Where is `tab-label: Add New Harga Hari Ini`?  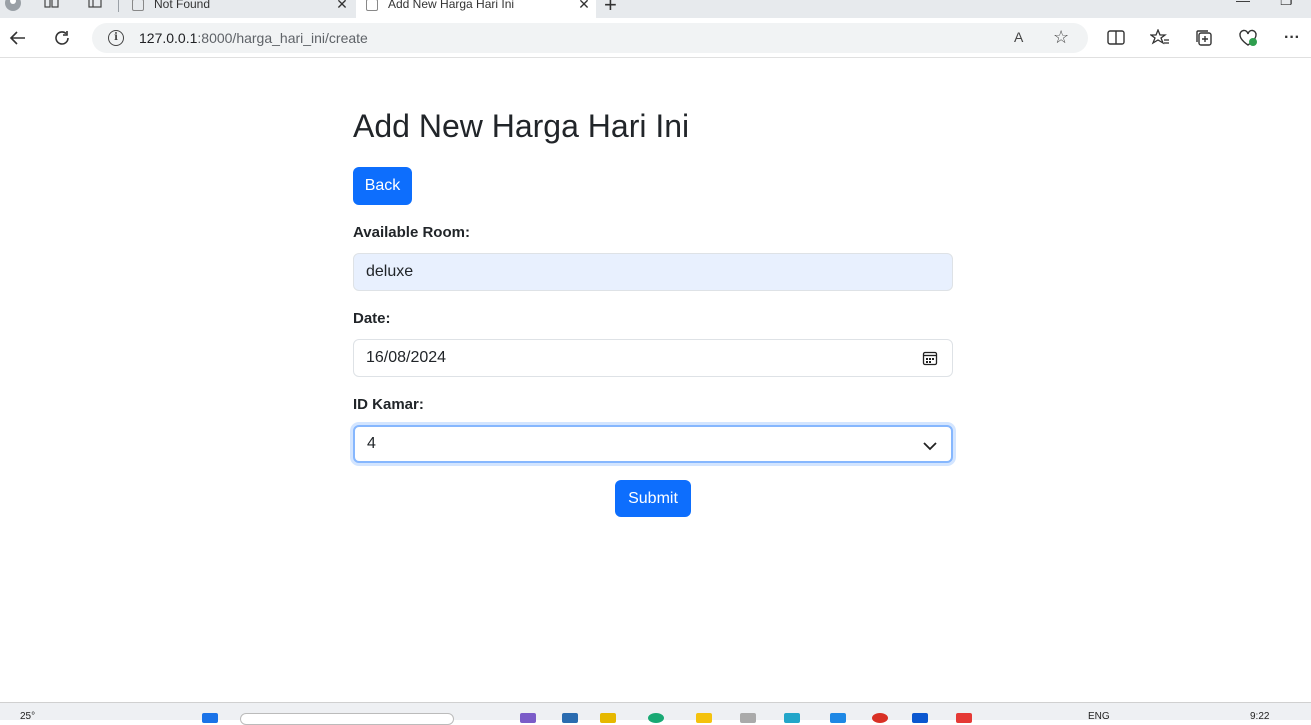 tab-label: Add New Harga Hari Ini is located at coordinates (451, 5).